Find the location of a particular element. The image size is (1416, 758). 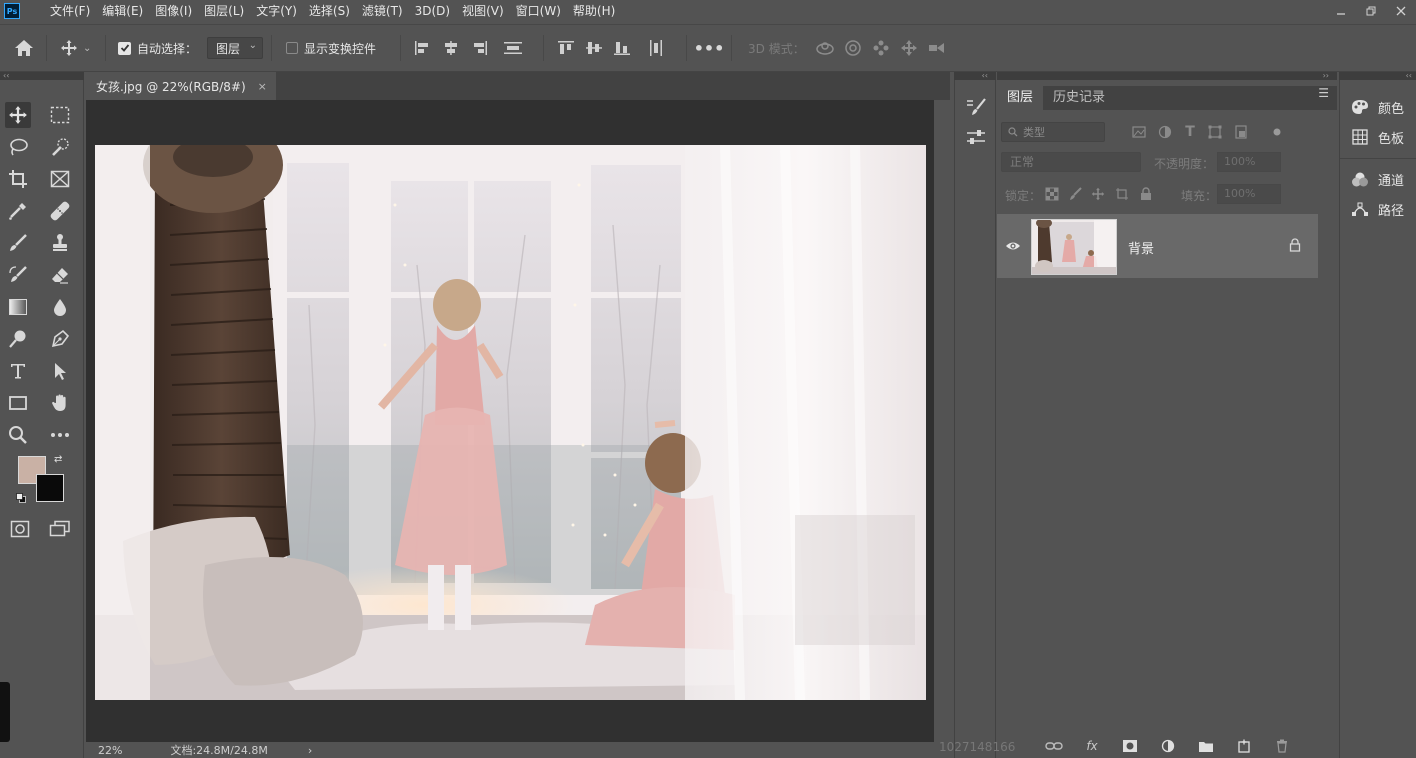

tab-layers: 图层 is located at coordinates (1020, 98).